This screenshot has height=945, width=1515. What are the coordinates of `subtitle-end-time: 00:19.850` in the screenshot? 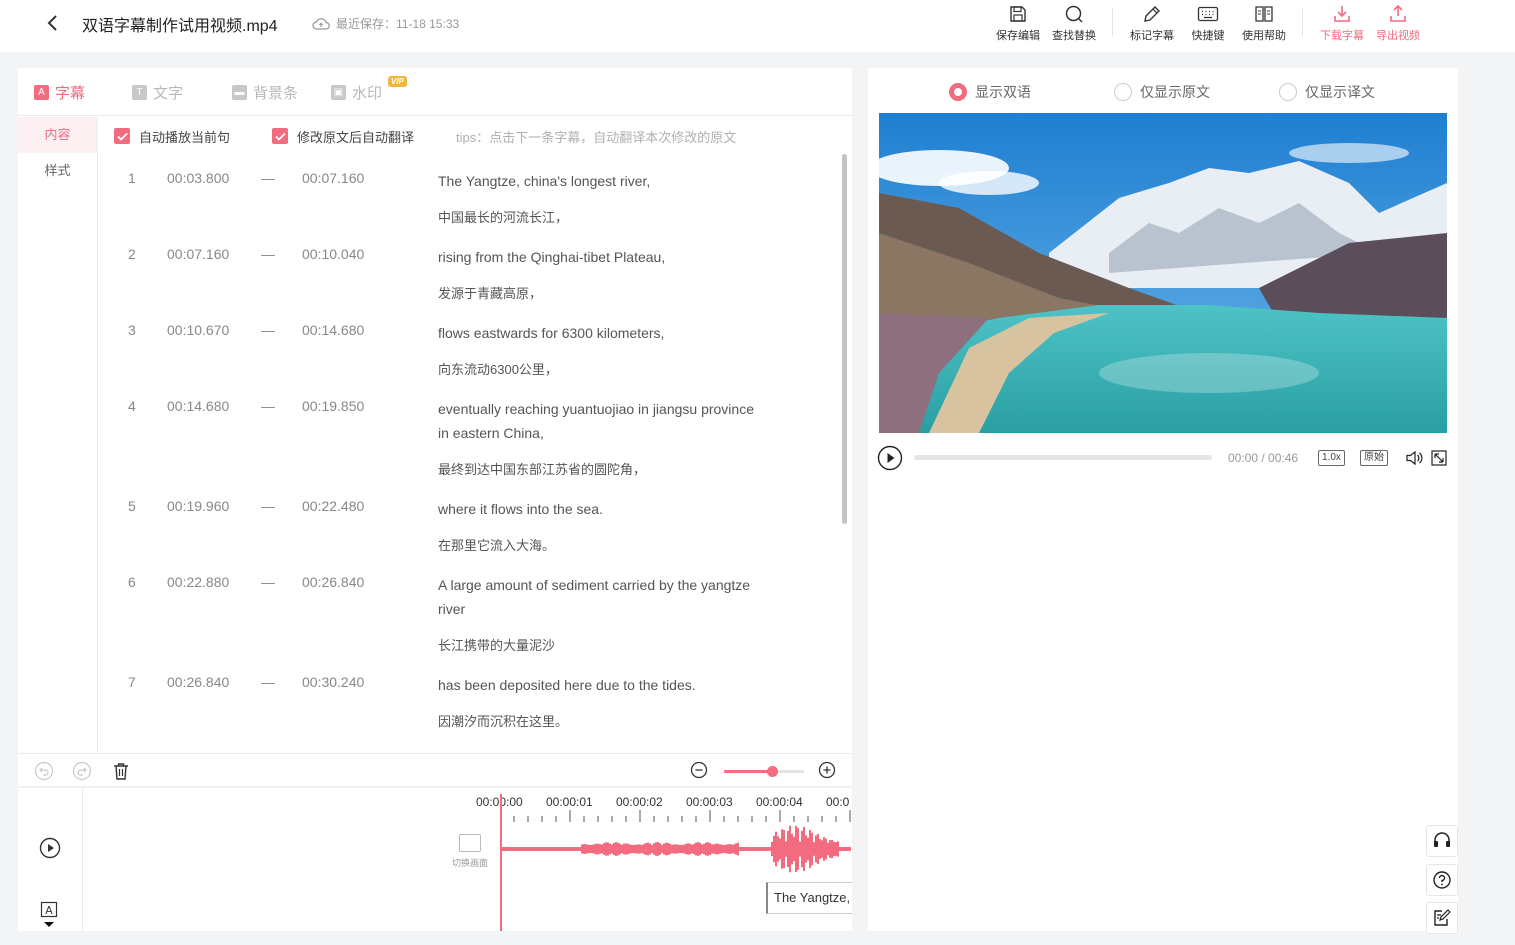 It's located at (333, 406).